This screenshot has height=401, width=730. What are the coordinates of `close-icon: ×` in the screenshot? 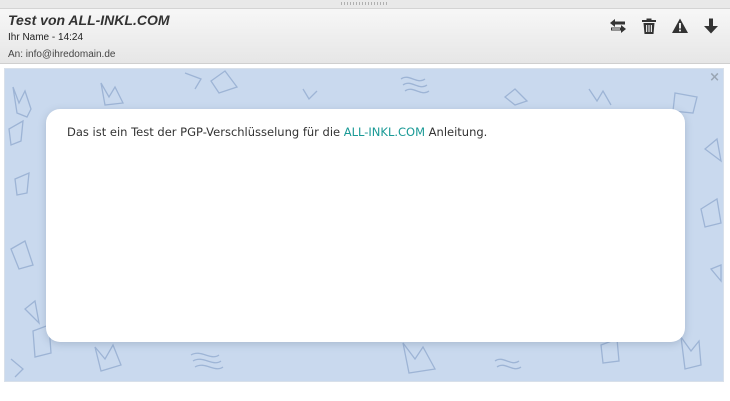 It's located at (714, 77).